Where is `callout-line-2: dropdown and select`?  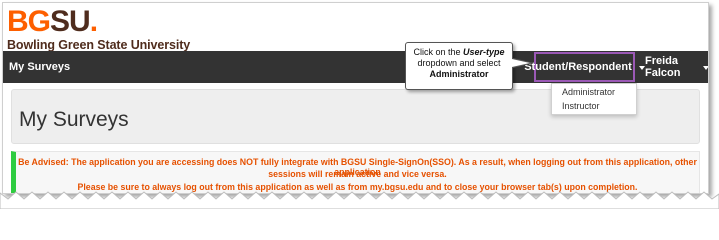 callout-line-2: dropdown and select is located at coordinates (459, 63).